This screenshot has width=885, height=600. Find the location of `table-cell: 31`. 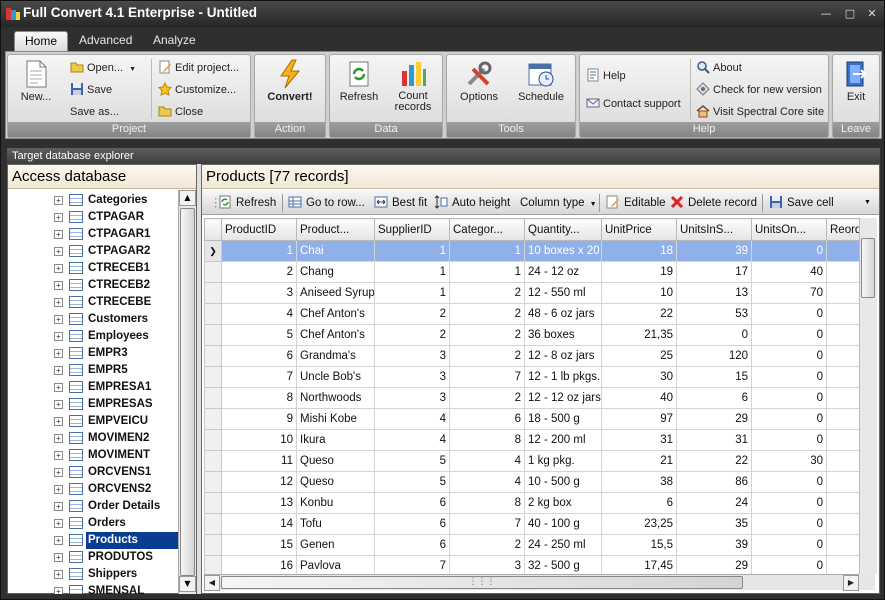

table-cell: 31 is located at coordinates (639, 440).